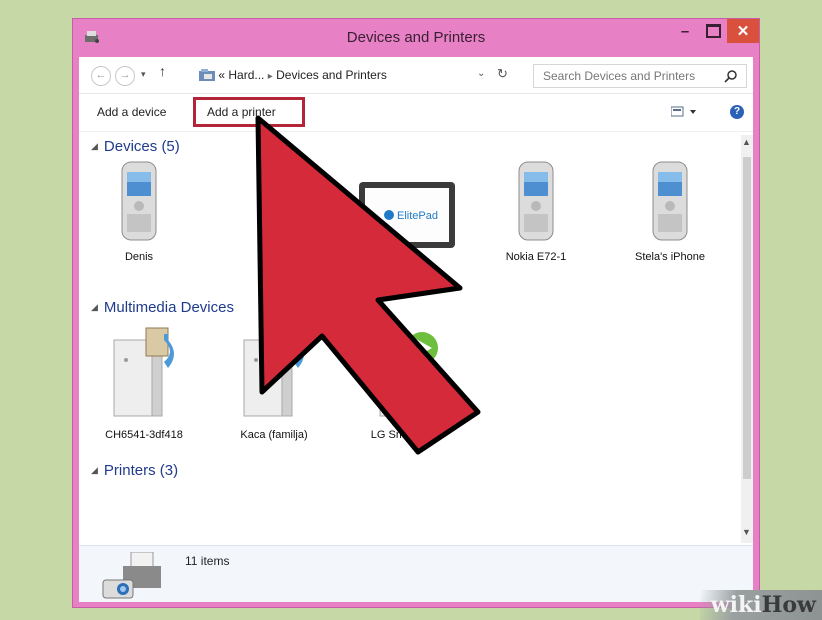  Describe the element at coordinates (162, 71) in the screenshot. I see `up-arrow-icon: ↑` at that location.